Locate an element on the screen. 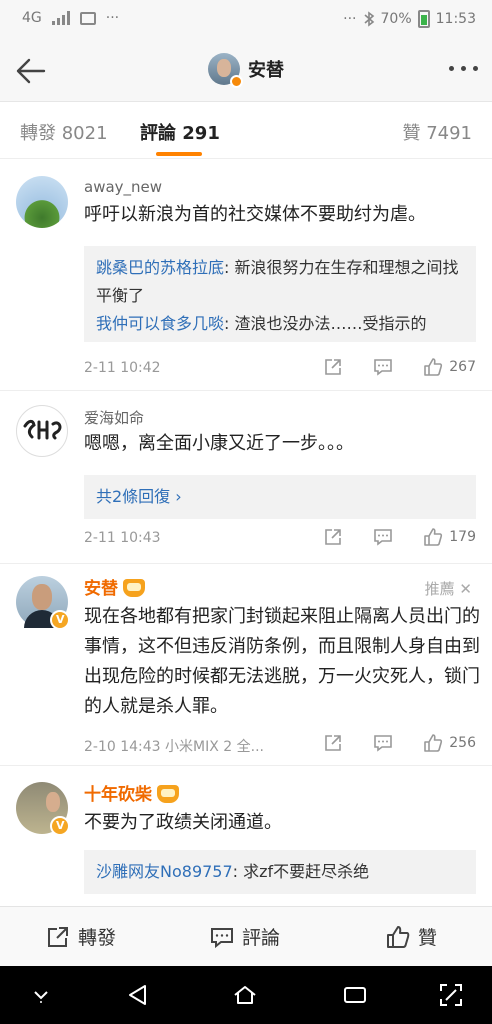 This screenshot has width=492, height=1024. sketch-avatar-icon is located at coordinates (42, 429).